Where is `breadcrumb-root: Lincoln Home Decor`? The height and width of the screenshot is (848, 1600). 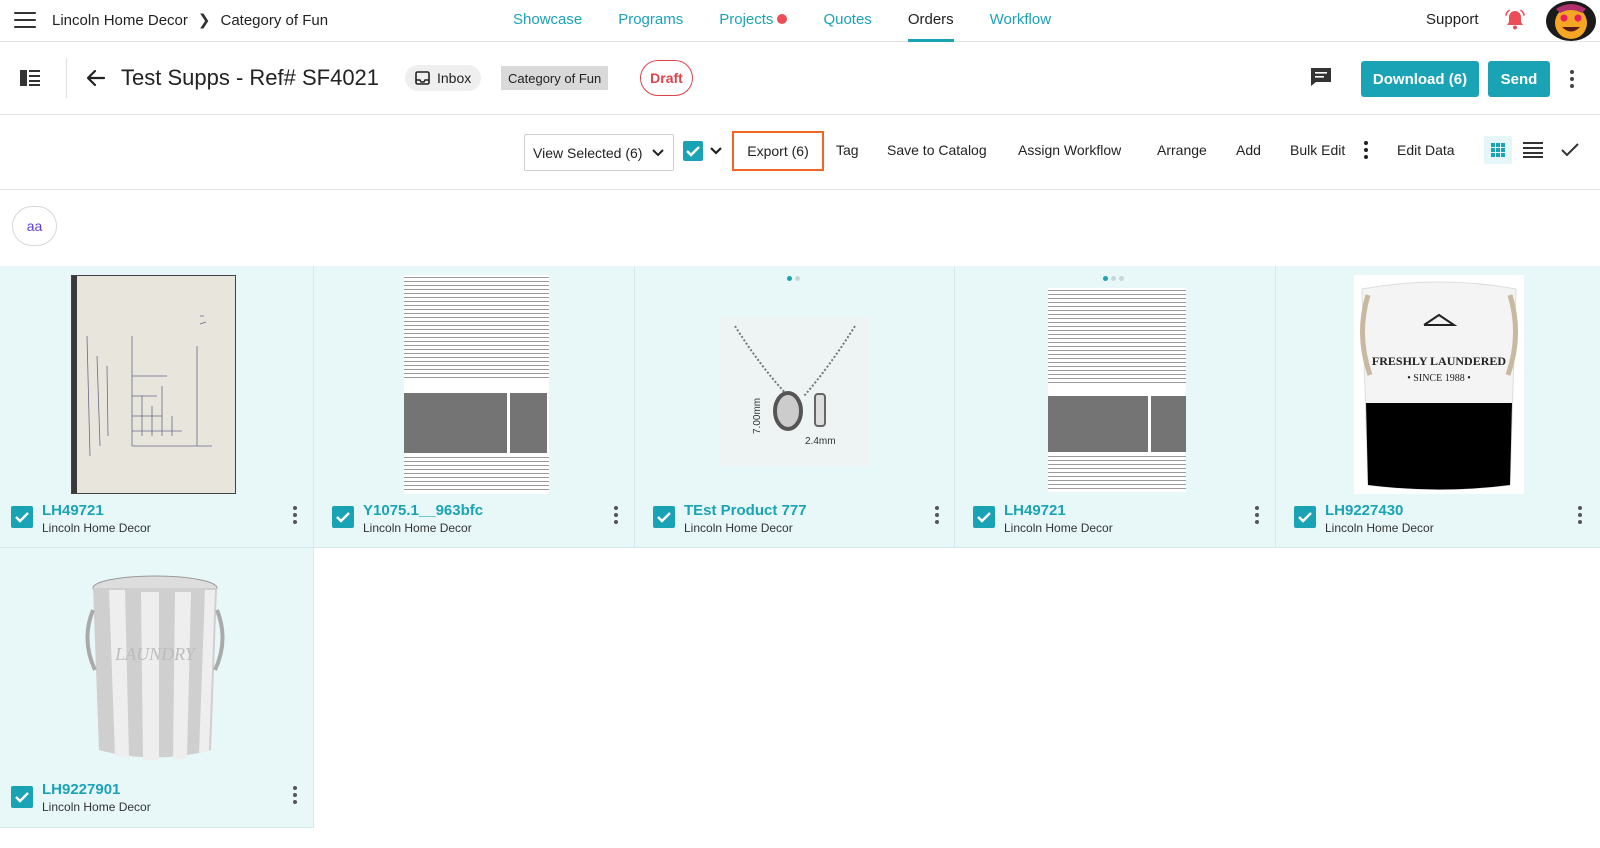
breadcrumb-root: Lincoln Home Decor is located at coordinates (120, 20).